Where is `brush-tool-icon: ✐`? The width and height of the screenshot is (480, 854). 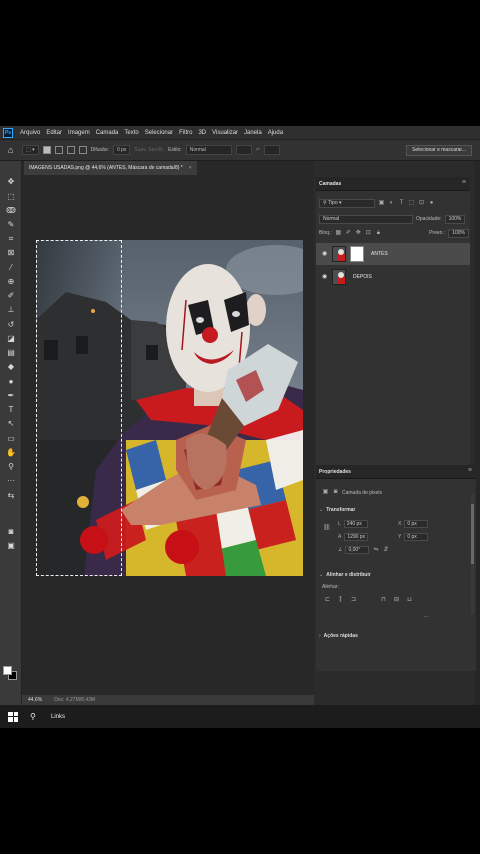 brush-tool-icon: ✐ is located at coordinates (11, 296).